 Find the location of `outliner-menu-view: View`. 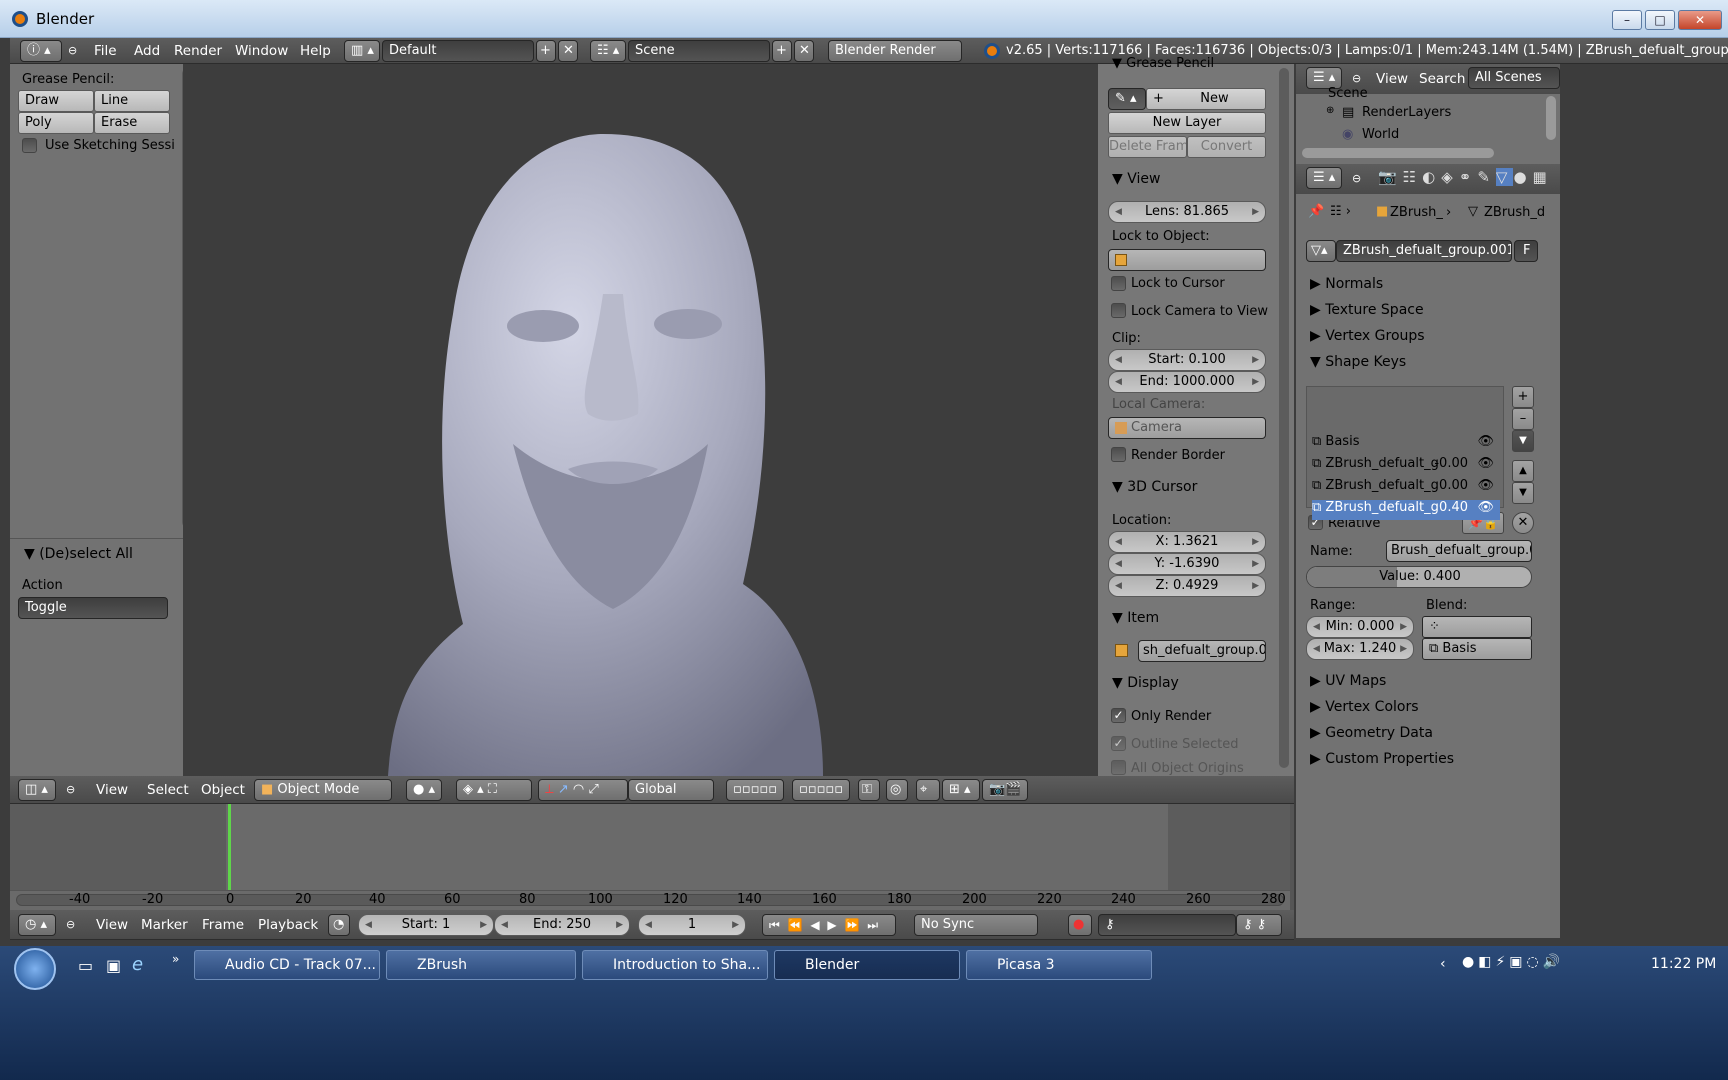

outliner-menu-view: View is located at coordinates (1392, 79).